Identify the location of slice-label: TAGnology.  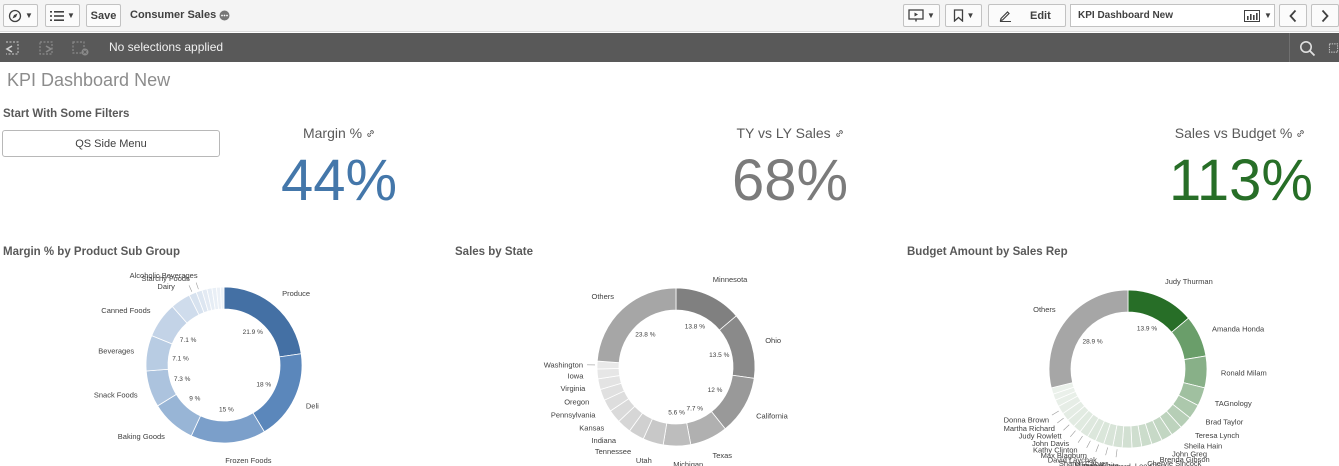
(1233, 403).